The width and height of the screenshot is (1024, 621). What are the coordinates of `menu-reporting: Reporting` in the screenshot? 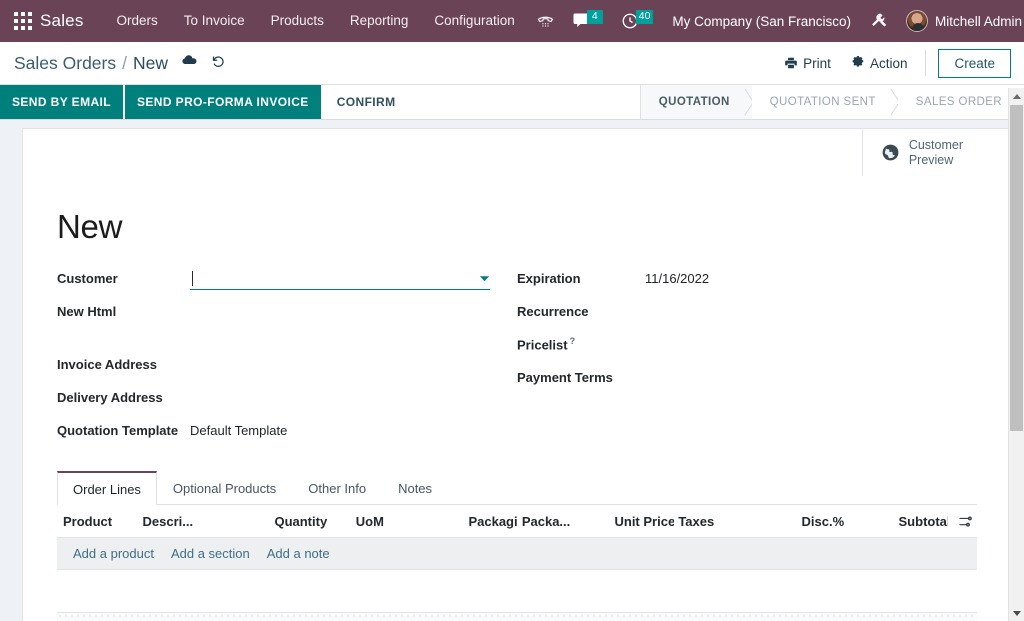 It's located at (379, 21).